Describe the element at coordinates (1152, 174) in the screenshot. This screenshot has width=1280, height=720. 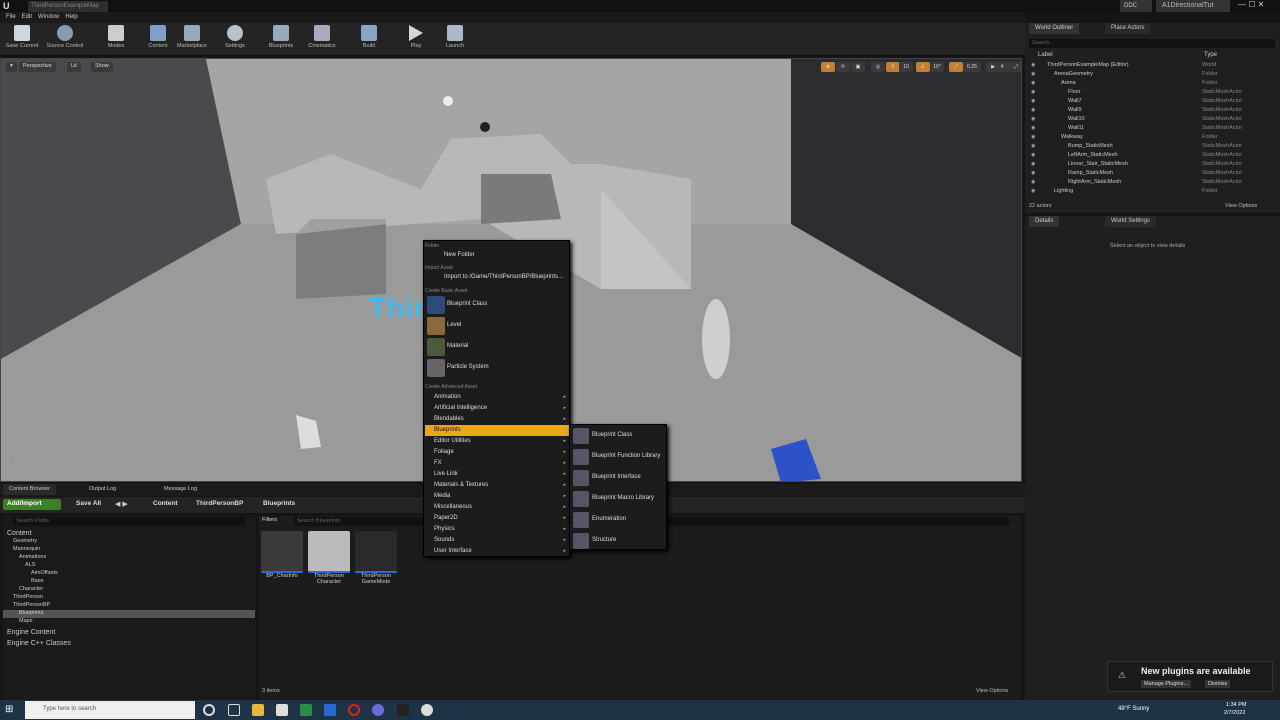
I see `outliner-row: ◉ Ramp_StaticMesh StaticMeshActor` at that location.